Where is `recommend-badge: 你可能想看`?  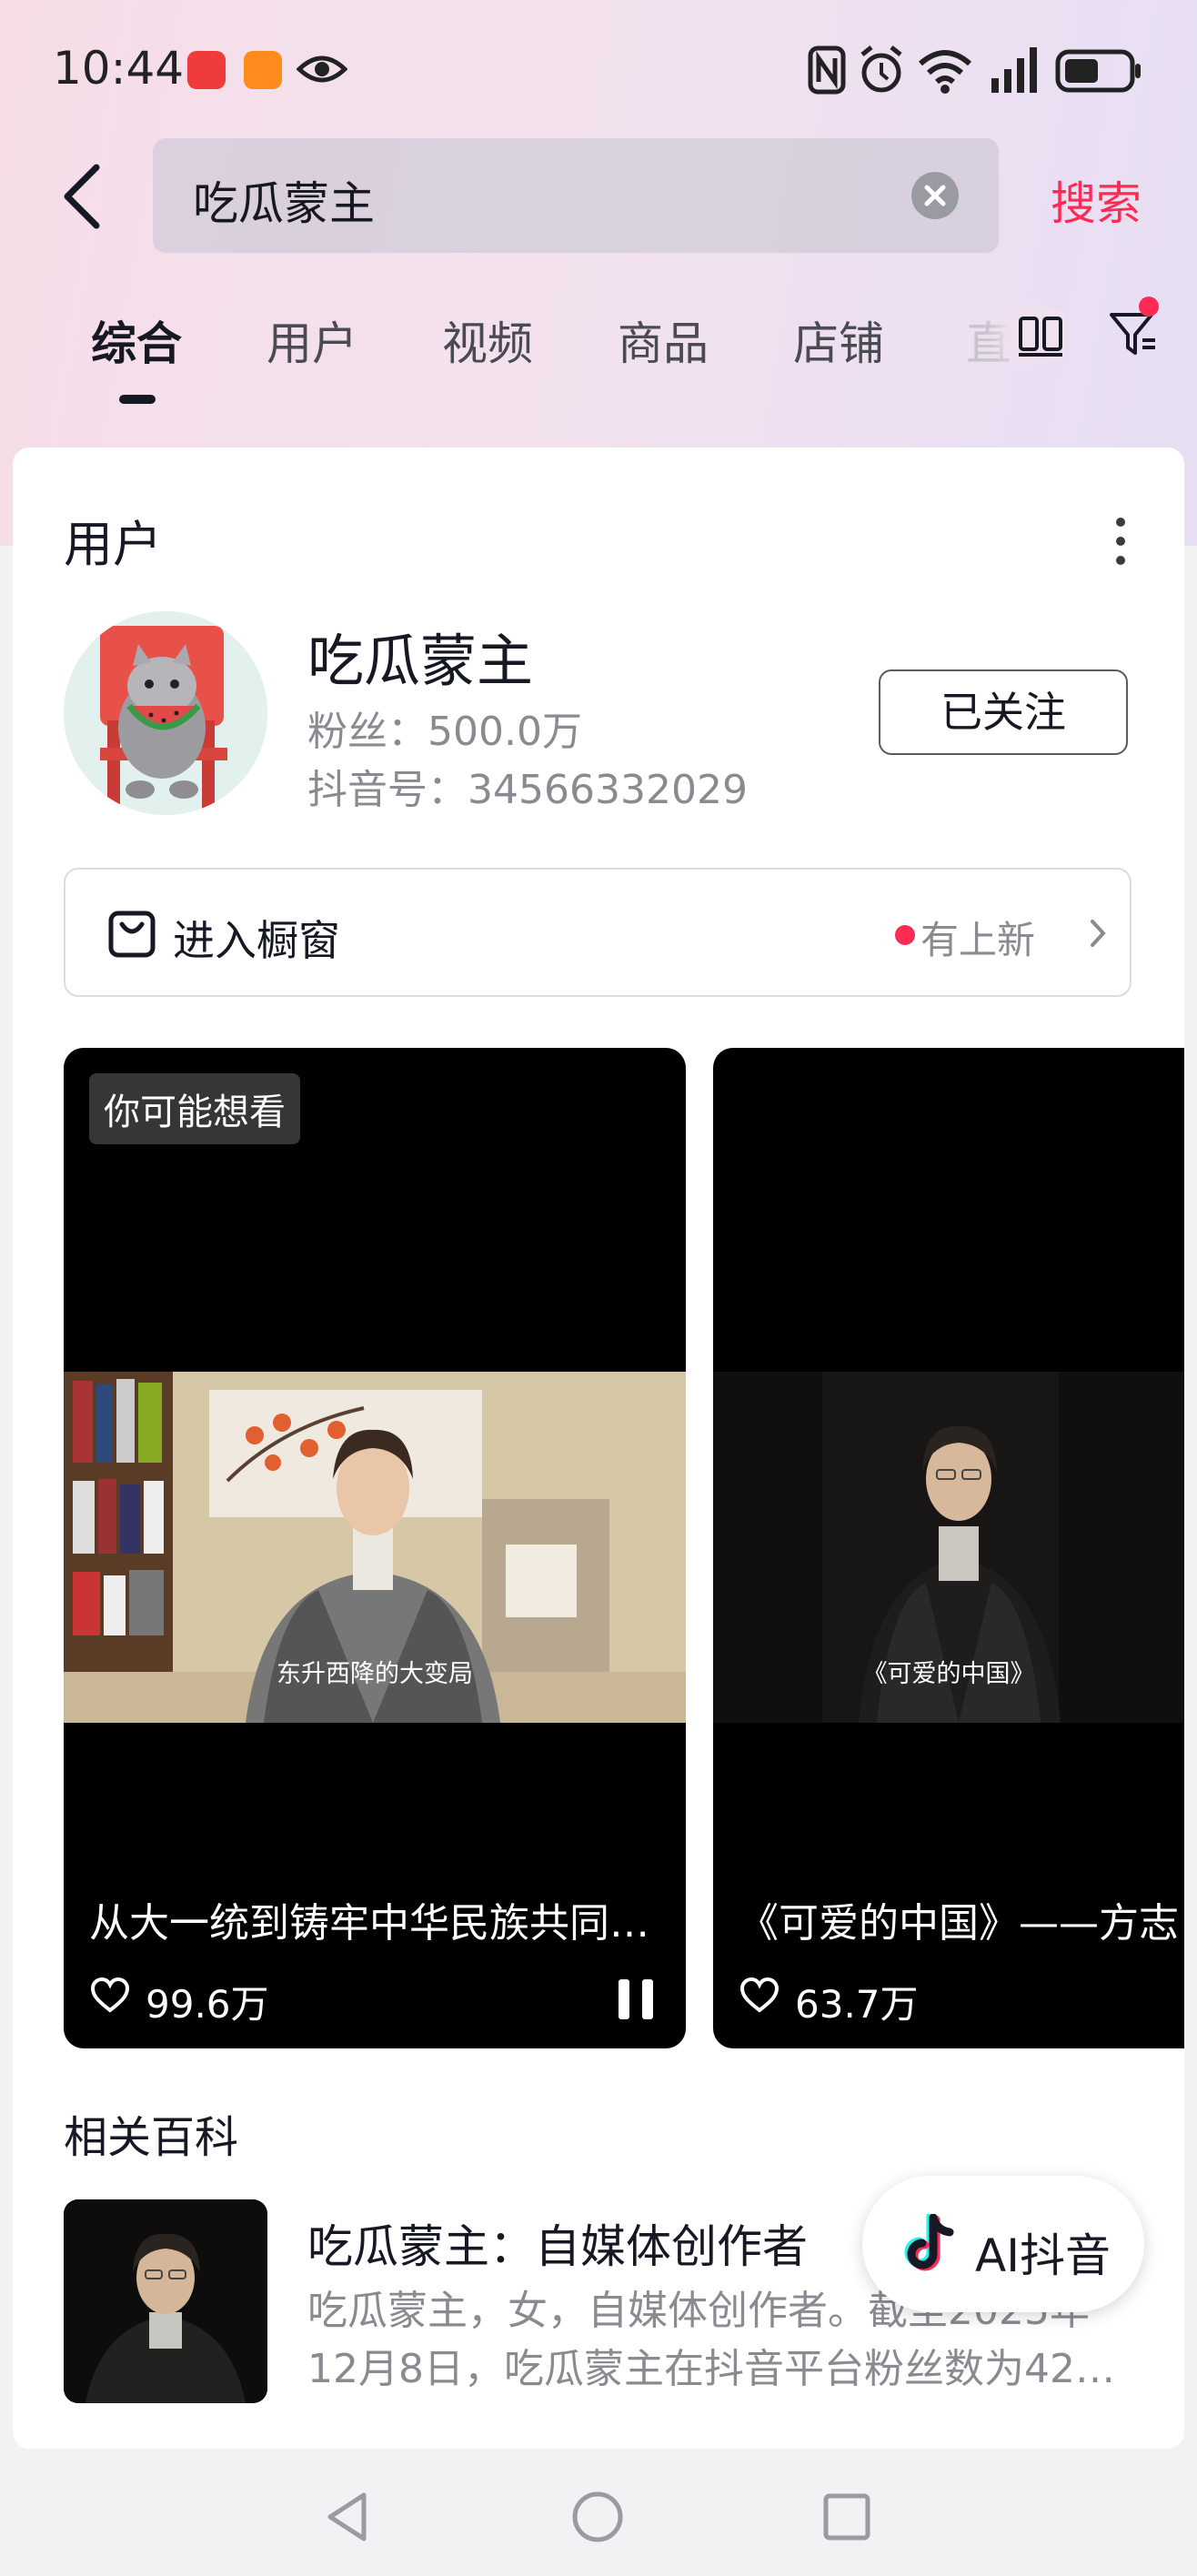
recommend-badge: 你可能想看 is located at coordinates (194, 1108).